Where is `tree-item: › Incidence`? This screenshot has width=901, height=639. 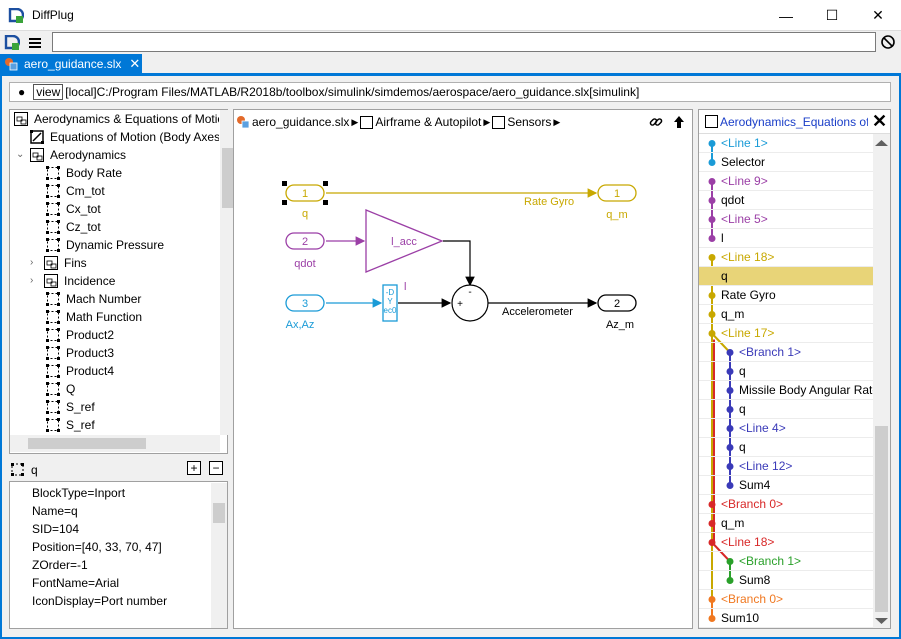
tree-item: › Incidence is located at coordinates (72, 281).